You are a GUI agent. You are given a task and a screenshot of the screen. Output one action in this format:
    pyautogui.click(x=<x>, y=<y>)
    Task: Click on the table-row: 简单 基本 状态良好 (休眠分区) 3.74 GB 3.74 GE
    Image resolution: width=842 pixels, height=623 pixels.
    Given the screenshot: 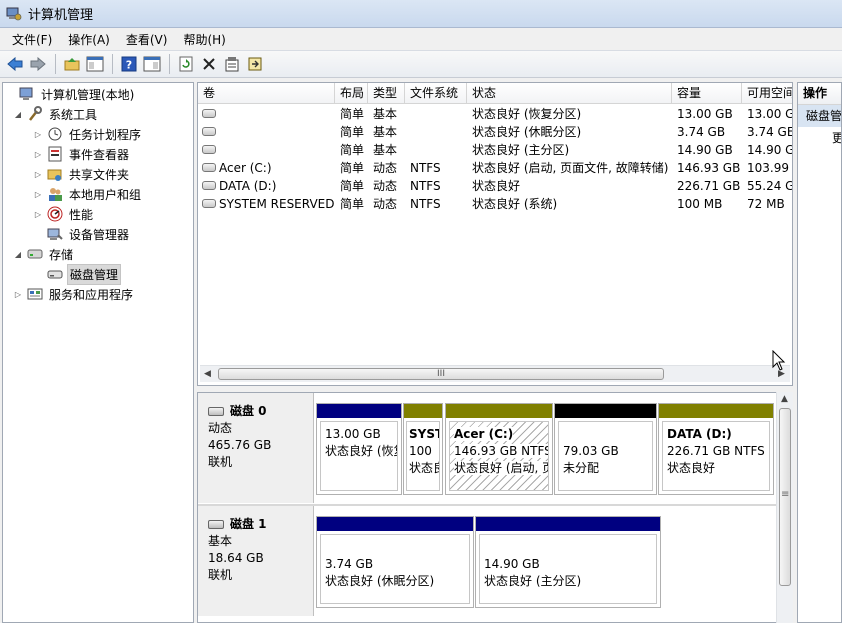 What is the action you would take?
    pyautogui.click(x=495, y=132)
    